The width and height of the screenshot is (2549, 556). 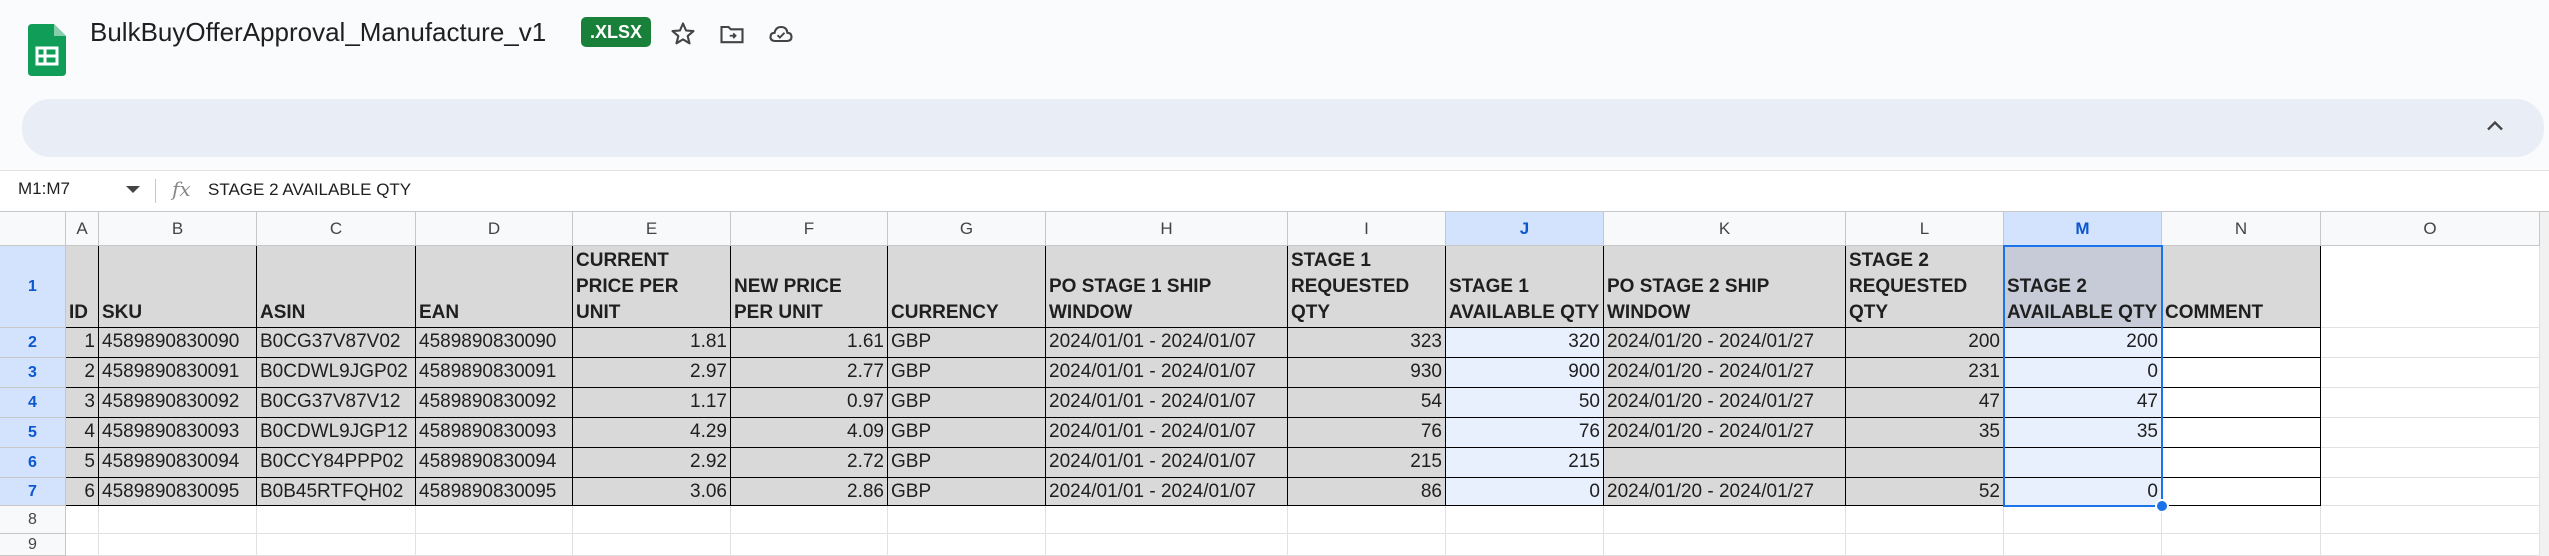 I want to click on data-cell-j2: 320, so click(x=1525, y=343).